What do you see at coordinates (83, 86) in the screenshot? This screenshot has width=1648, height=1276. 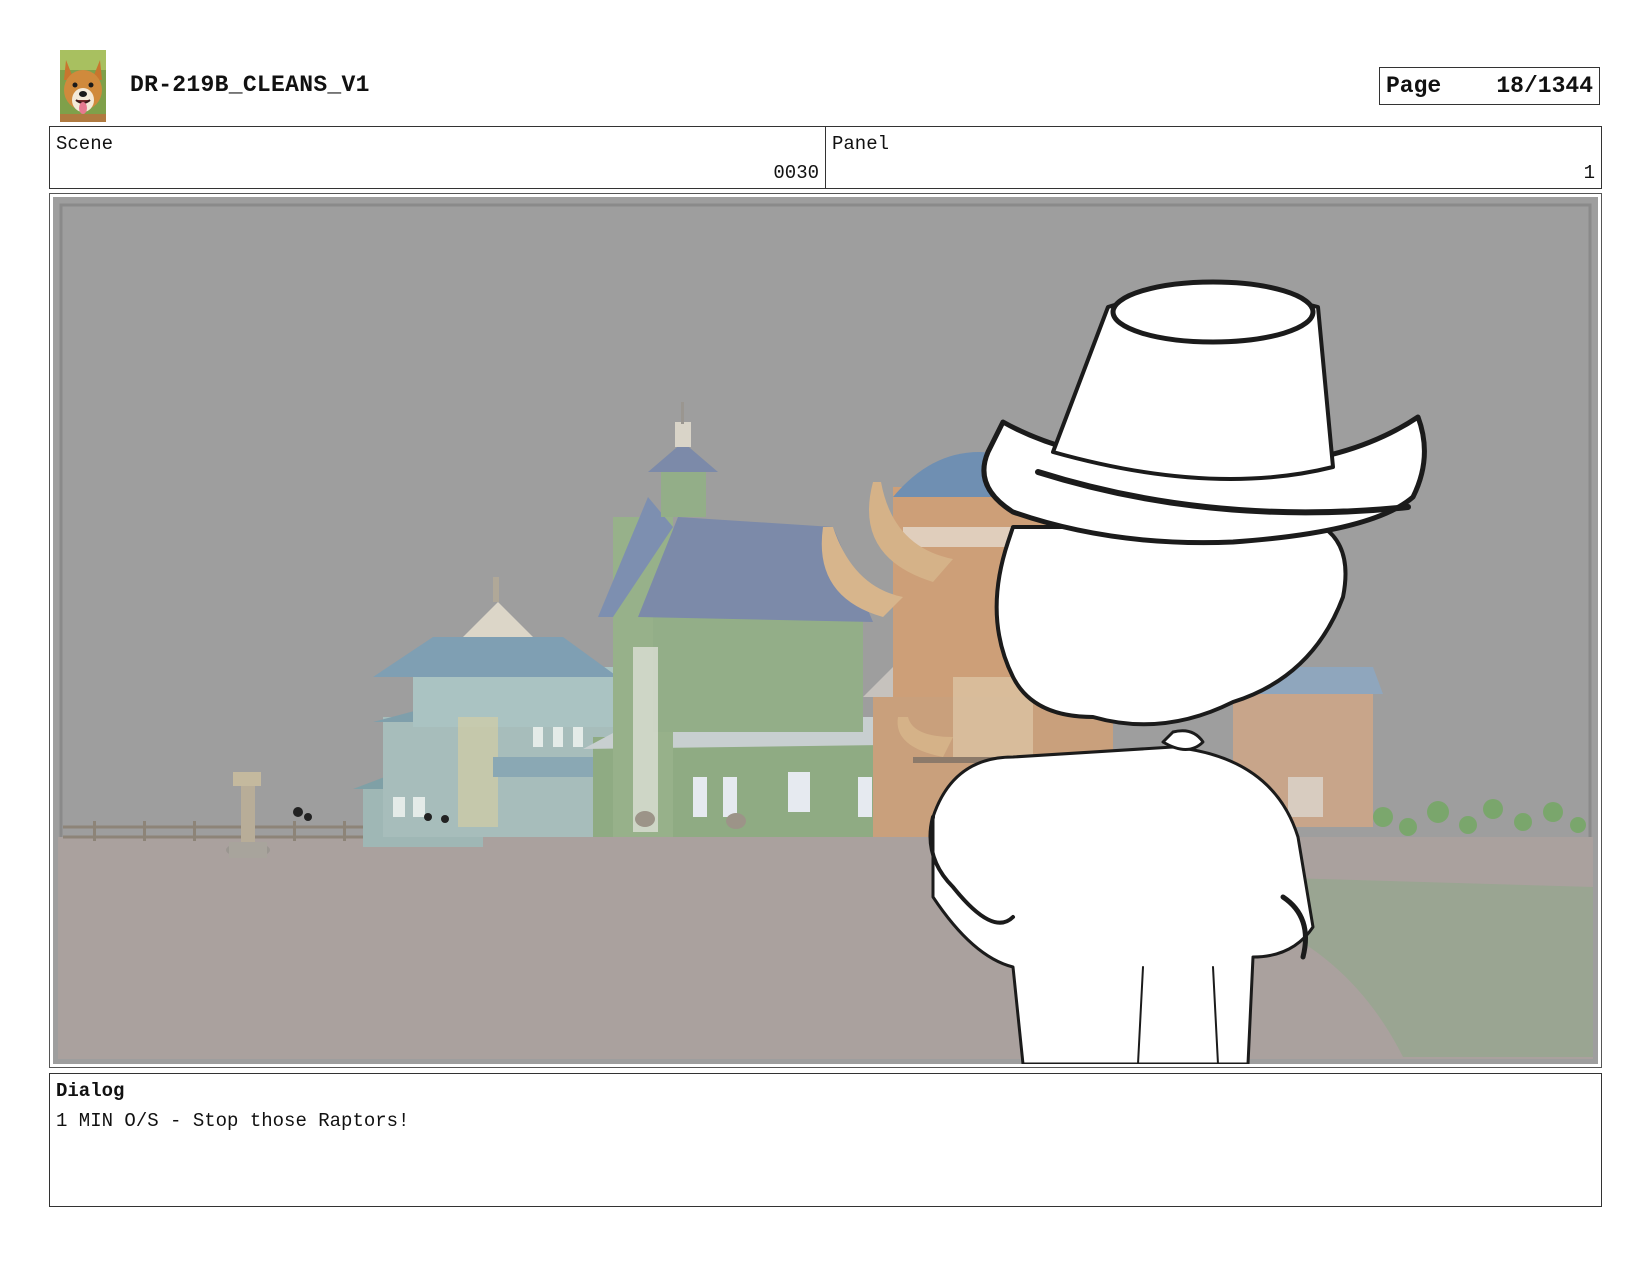 I see `corgi-dog-logo-icon` at bounding box center [83, 86].